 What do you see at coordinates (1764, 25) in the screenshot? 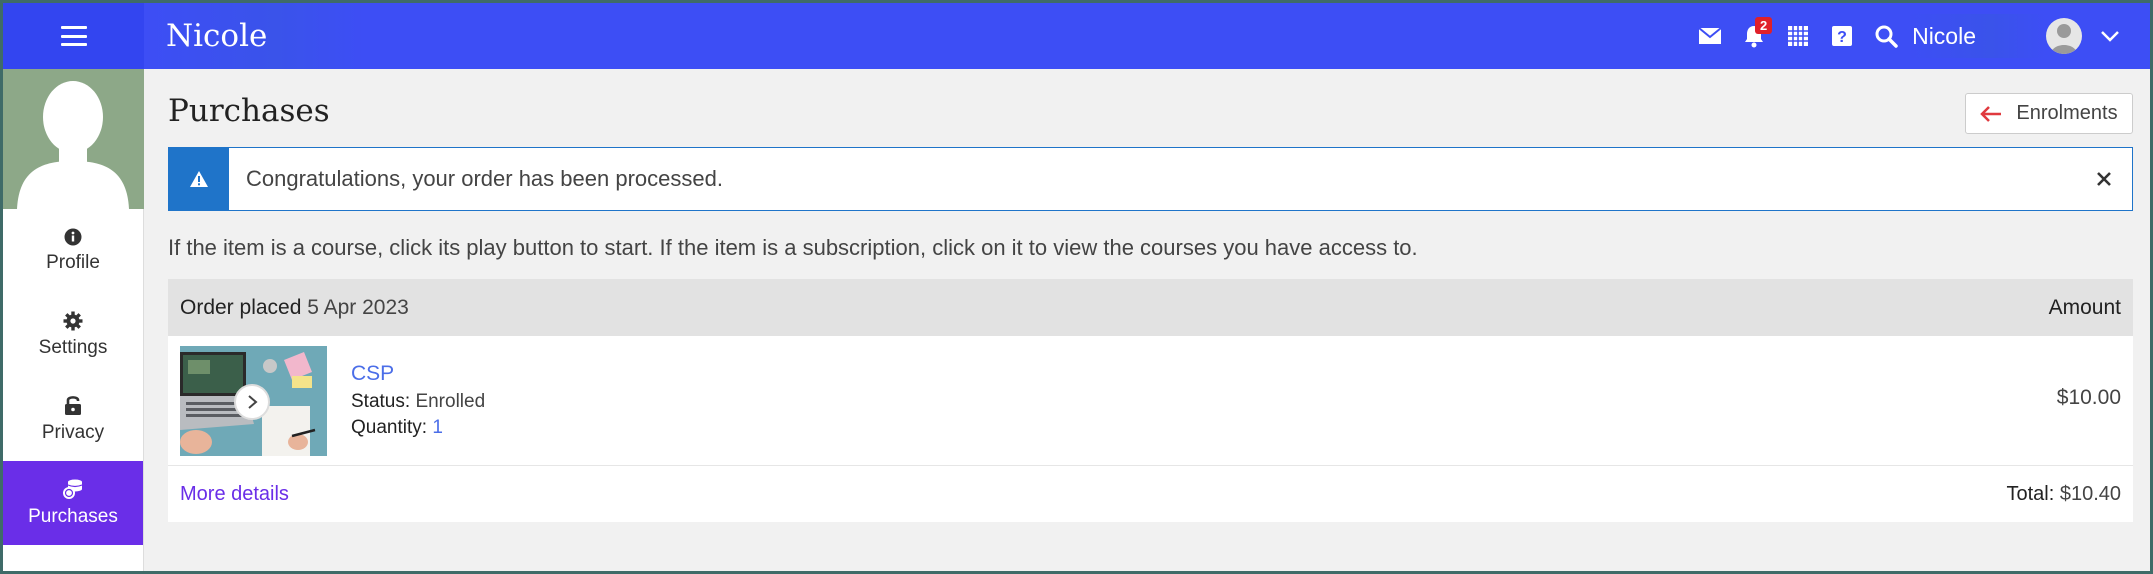
I see `notification-badge: 2` at bounding box center [1764, 25].